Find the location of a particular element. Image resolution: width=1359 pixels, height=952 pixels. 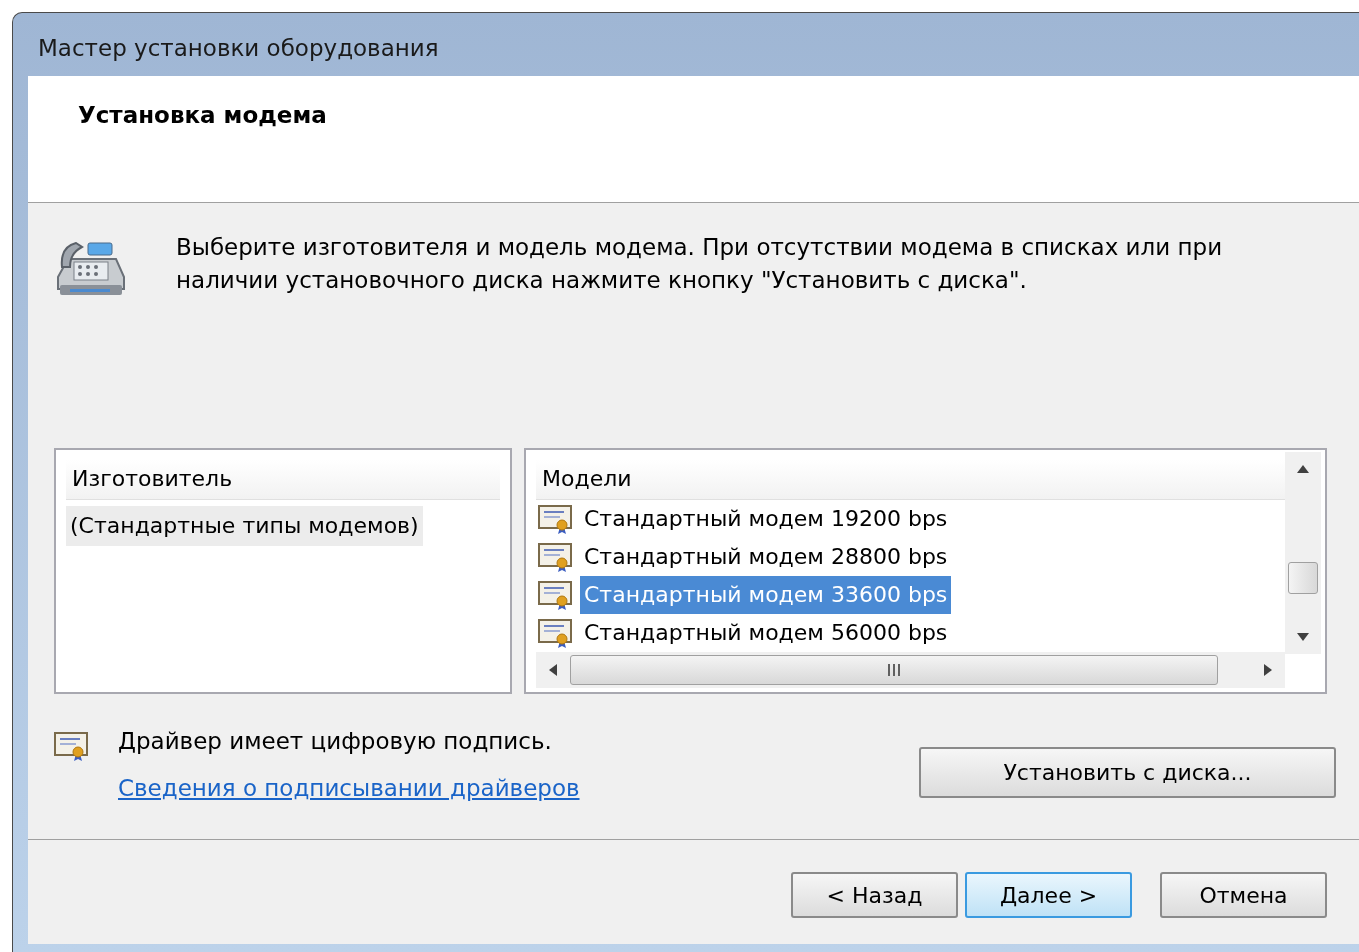

manufacturer-item: (Стандартные типы модемов) is located at coordinates (244, 526).